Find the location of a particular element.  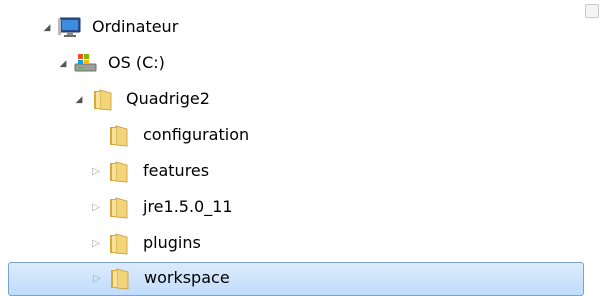

tree-item-configuration: configuration is located at coordinates (295, 136).